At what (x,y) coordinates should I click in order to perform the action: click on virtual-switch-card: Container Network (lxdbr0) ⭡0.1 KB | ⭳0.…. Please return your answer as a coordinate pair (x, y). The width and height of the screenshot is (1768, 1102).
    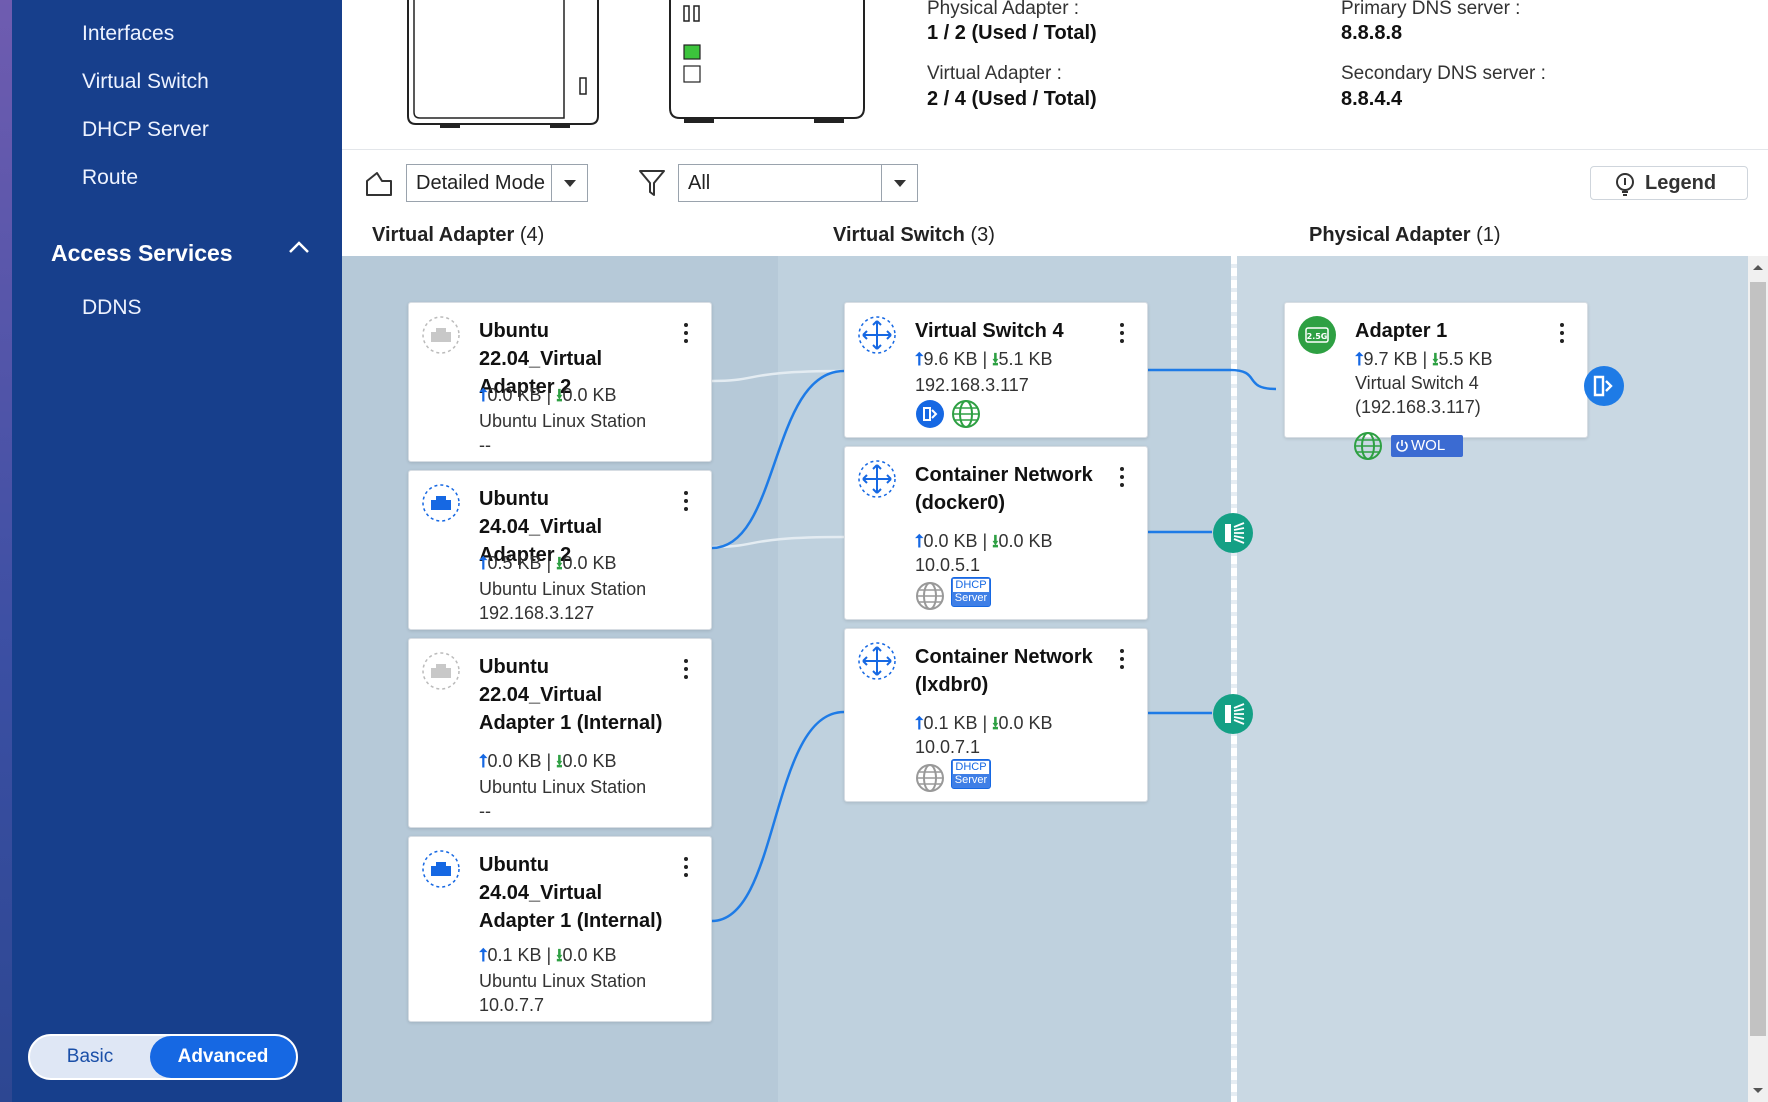
    Looking at the image, I should click on (996, 715).